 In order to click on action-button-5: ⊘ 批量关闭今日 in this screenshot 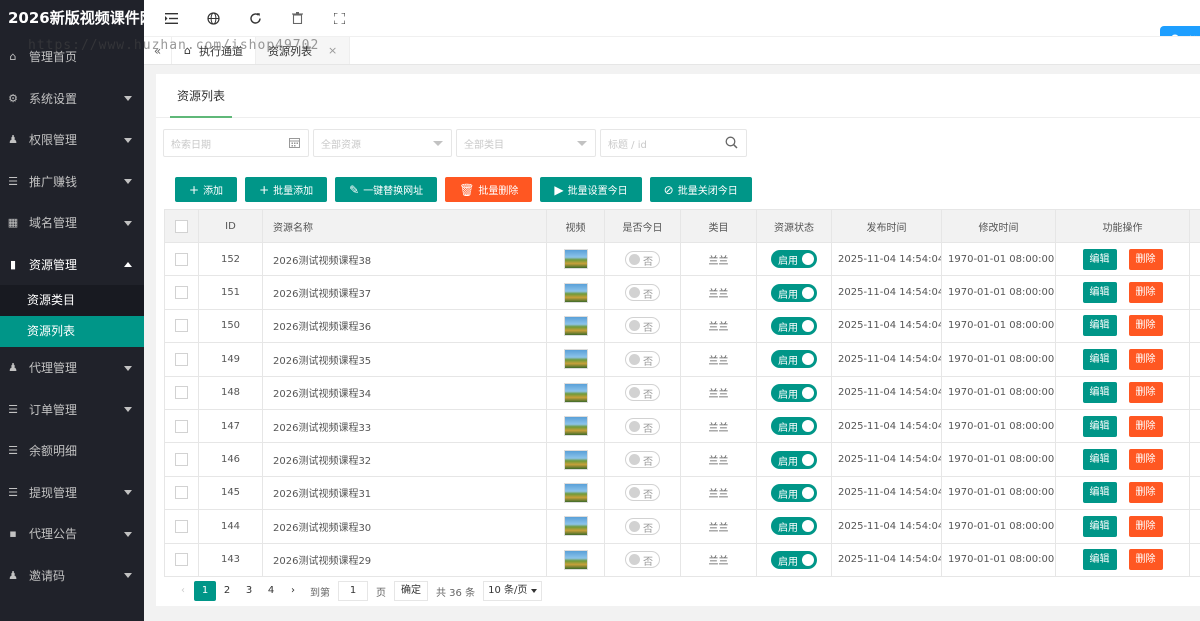, I will do `click(700, 189)`.